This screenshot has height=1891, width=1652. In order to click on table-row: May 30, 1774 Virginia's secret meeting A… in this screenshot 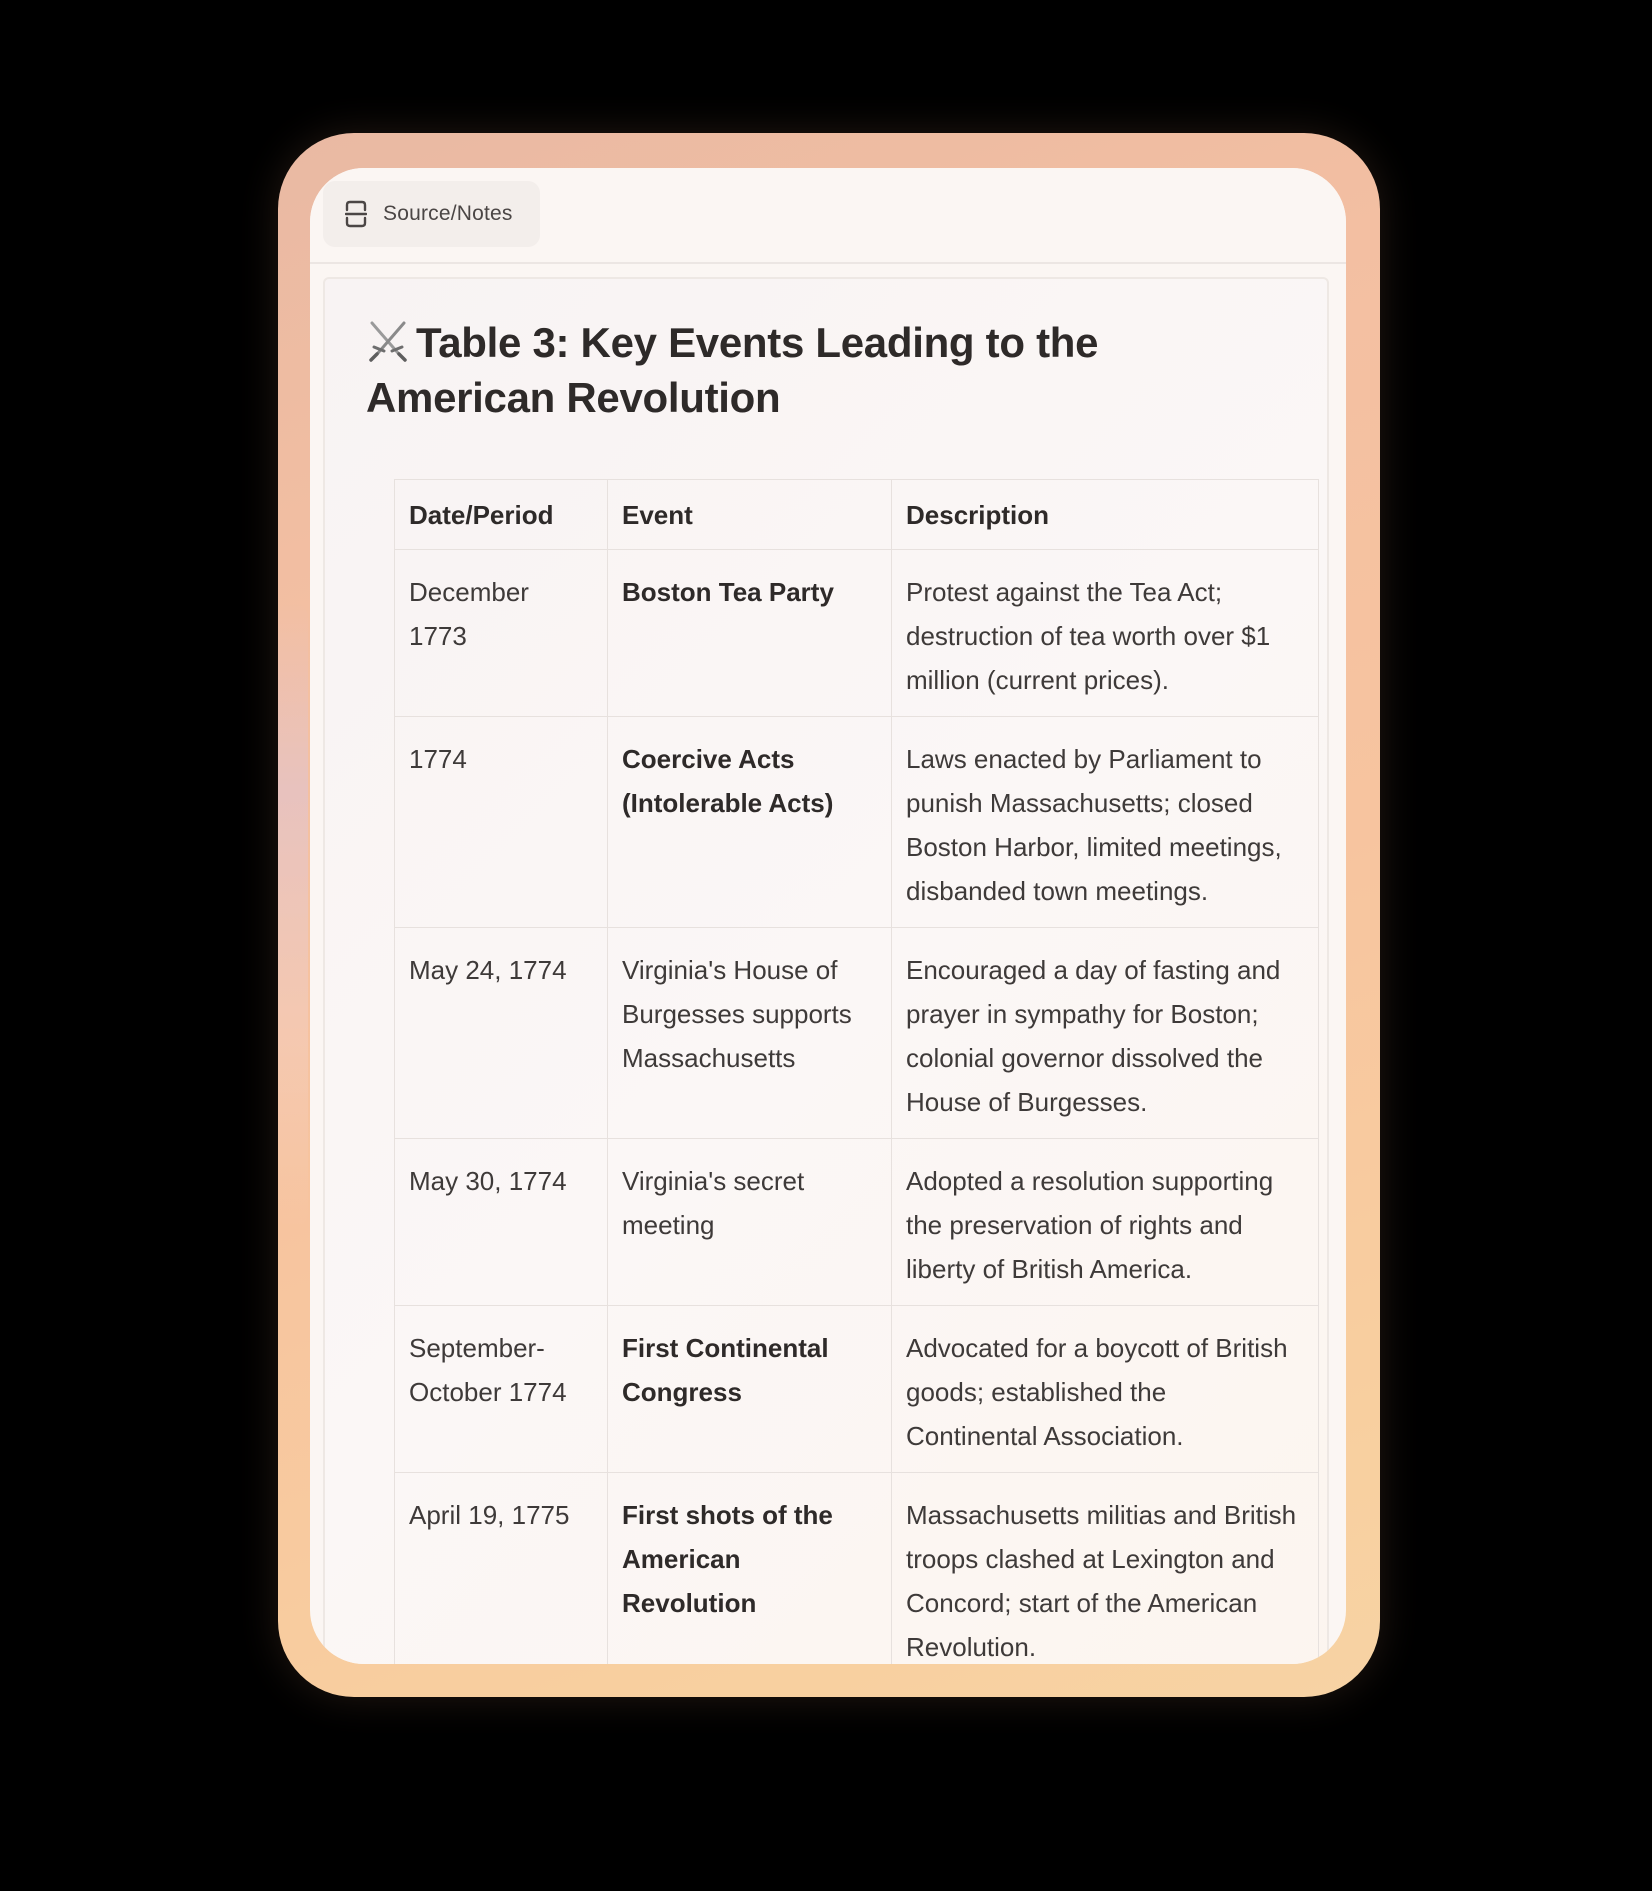, I will do `click(856, 1222)`.